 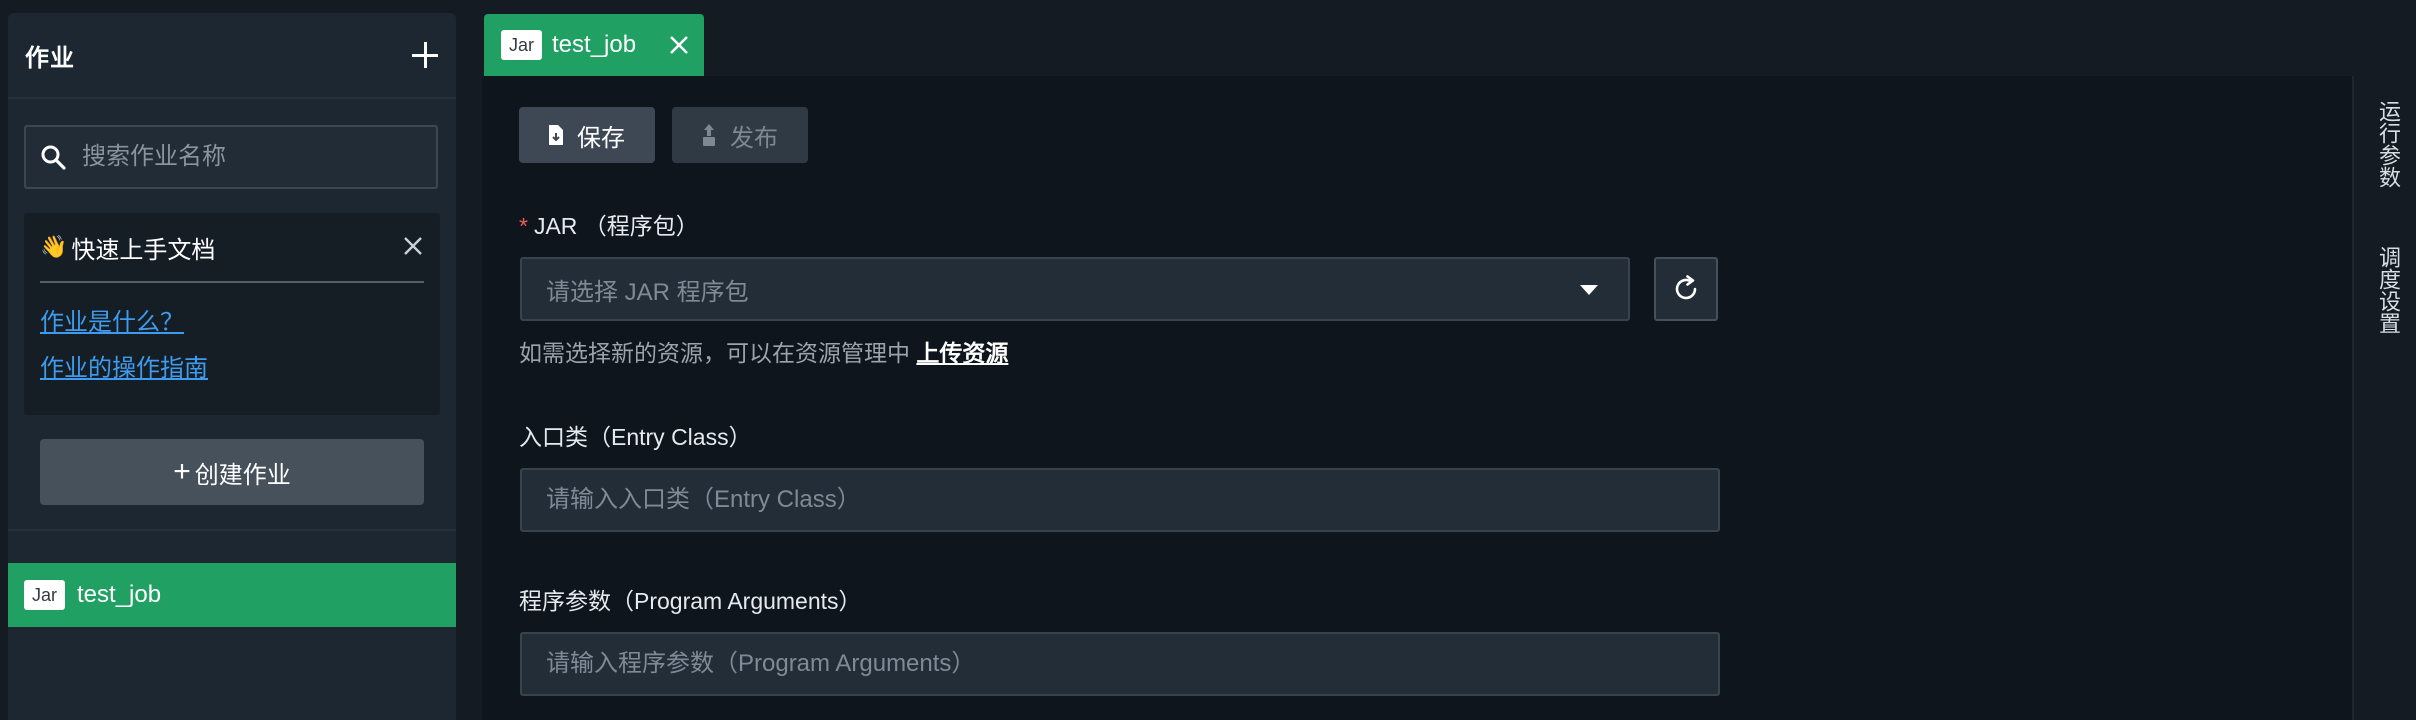 I want to click on close-icon, so click(x=413, y=246).